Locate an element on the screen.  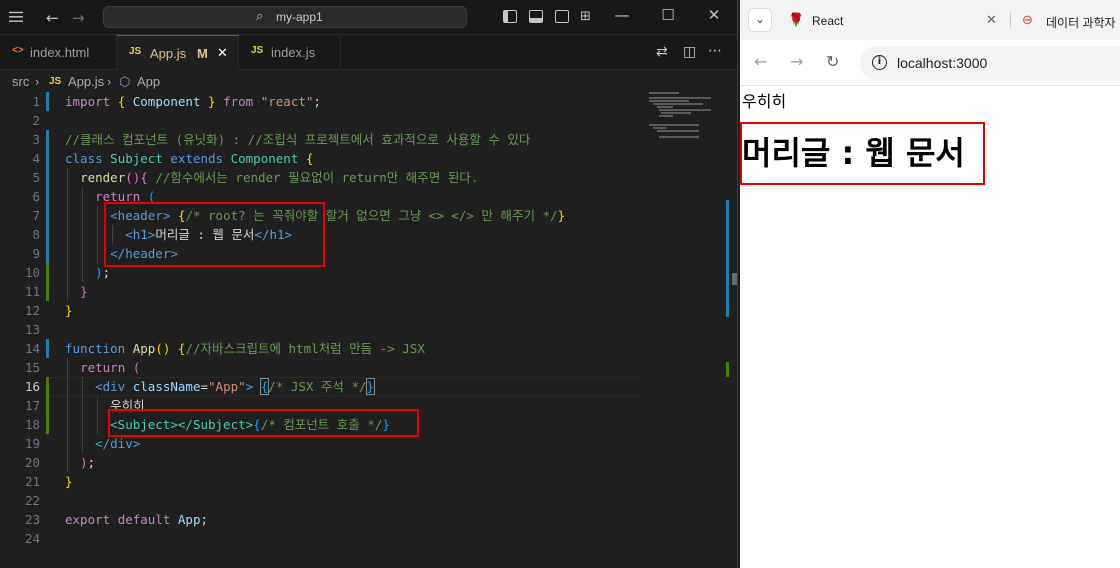
toggle-sidebar-icon is located at coordinates (510, 16).